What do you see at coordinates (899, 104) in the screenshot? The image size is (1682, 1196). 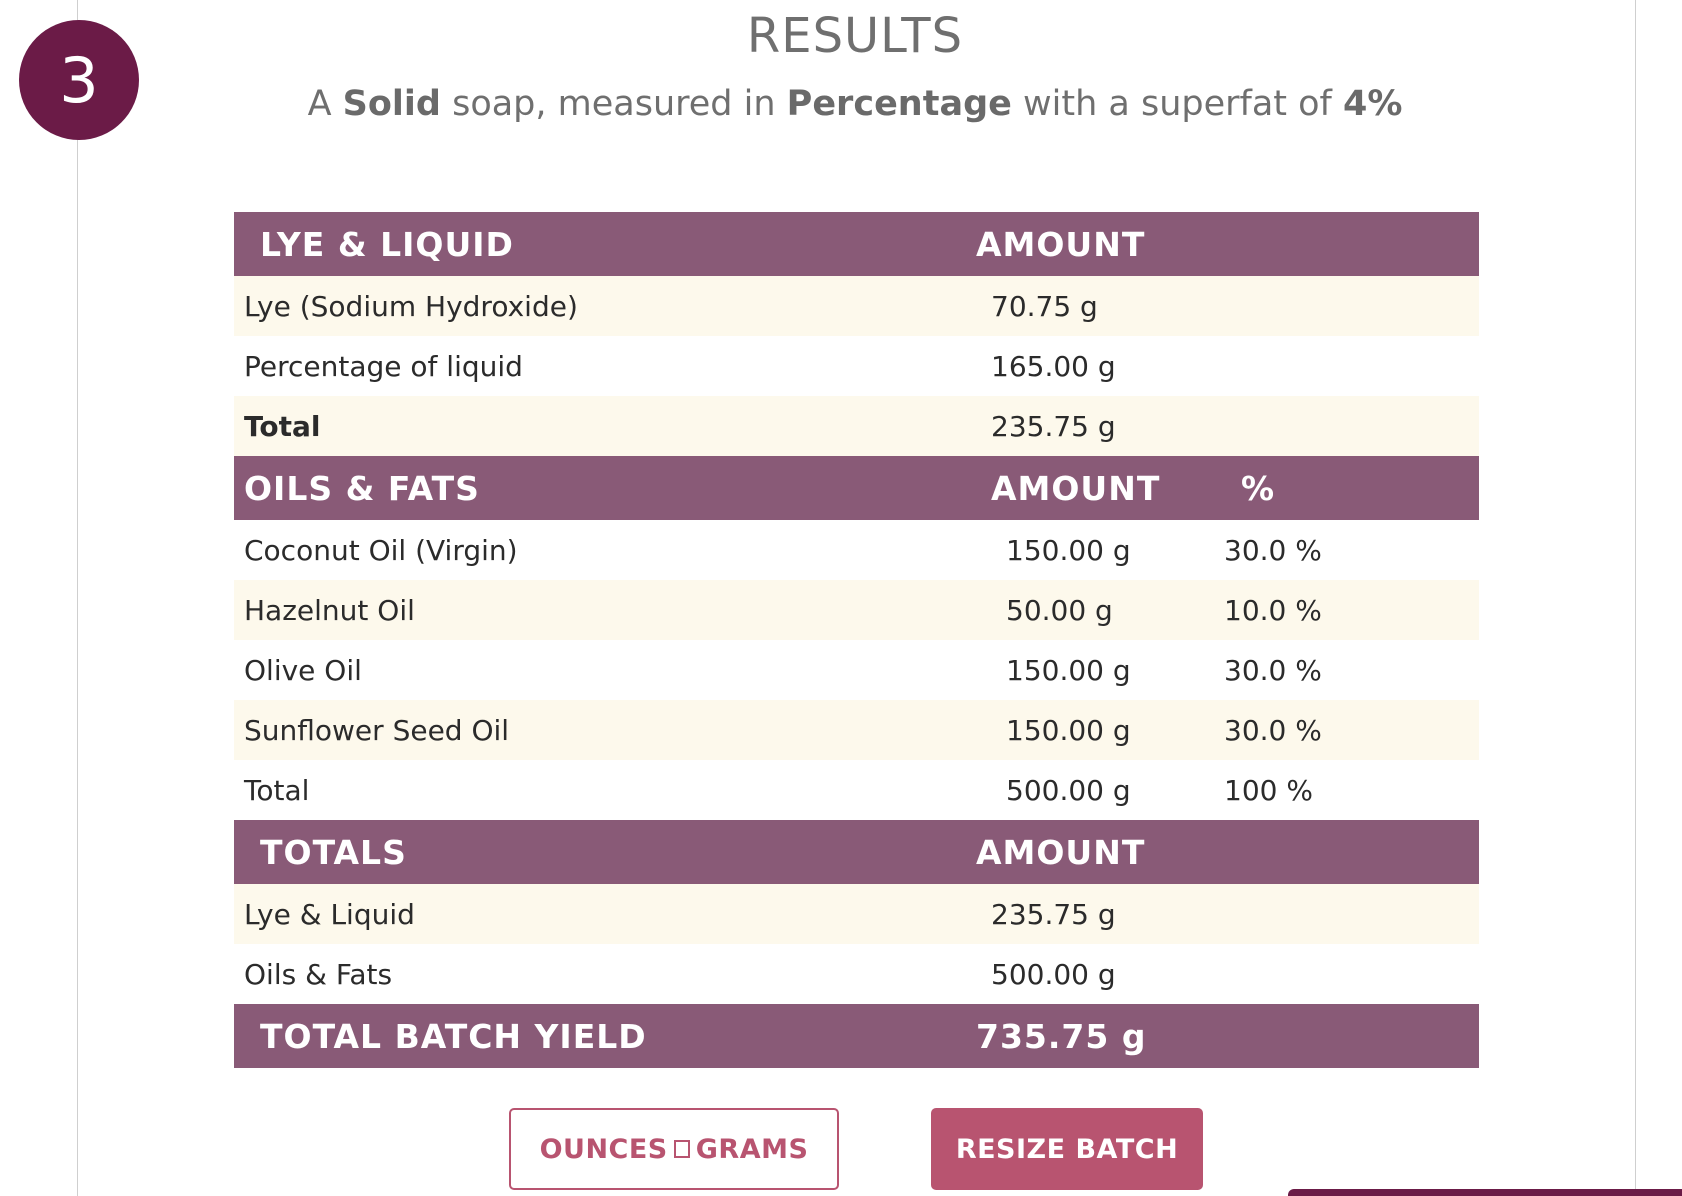 I see `unit-mode: Percentage` at bounding box center [899, 104].